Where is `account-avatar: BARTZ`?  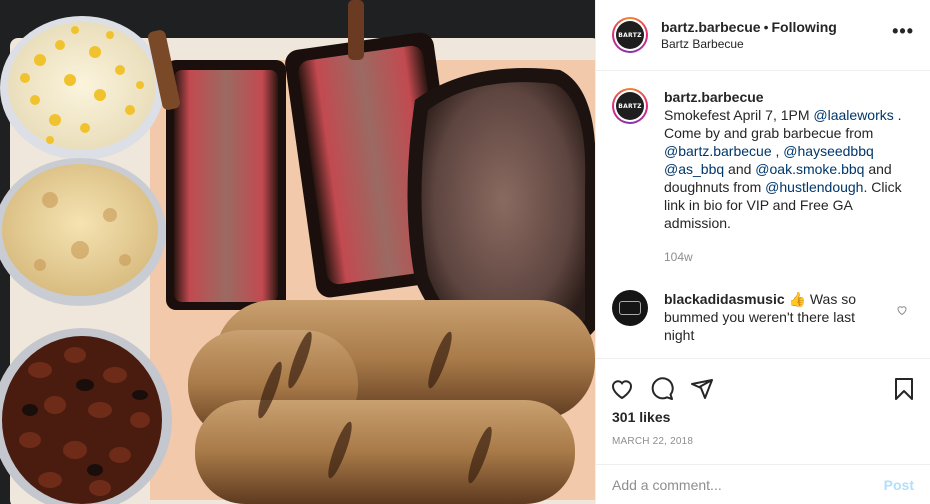
account-avatar: BARTZ is located at coordinates (630, 35).